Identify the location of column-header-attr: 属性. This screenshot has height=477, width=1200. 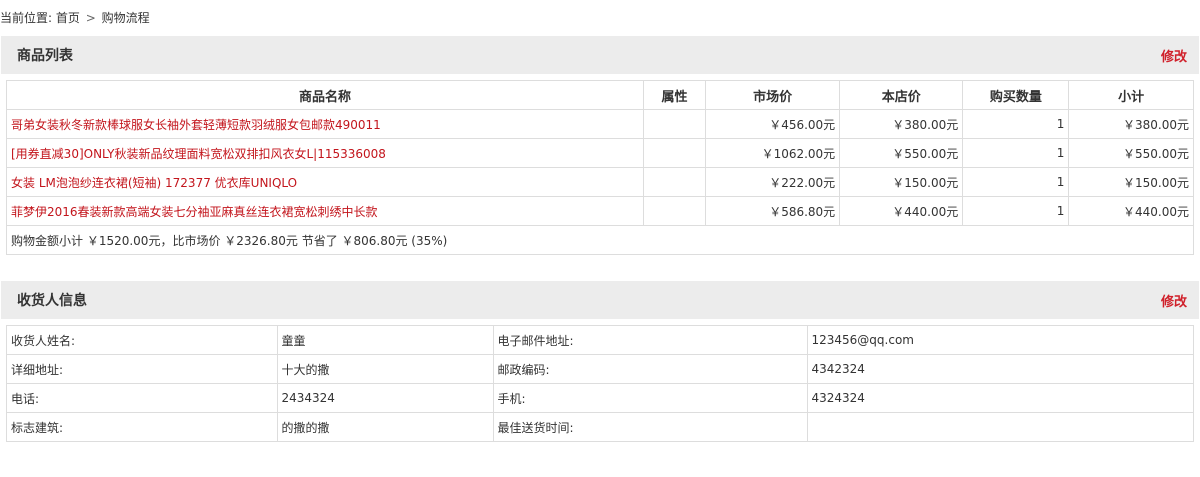
(675, 95).